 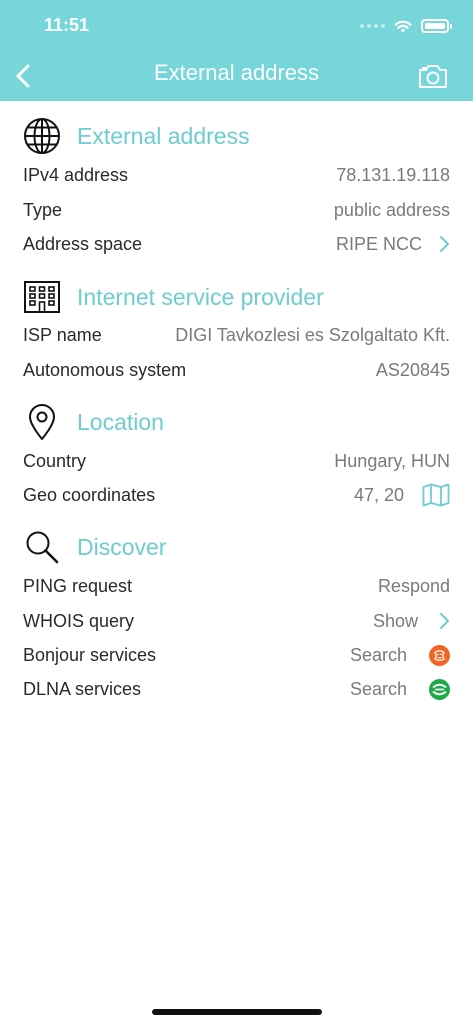 I want to click on row-autonomous-system: Autonomous system AS20845, so click(x=236, y=370).